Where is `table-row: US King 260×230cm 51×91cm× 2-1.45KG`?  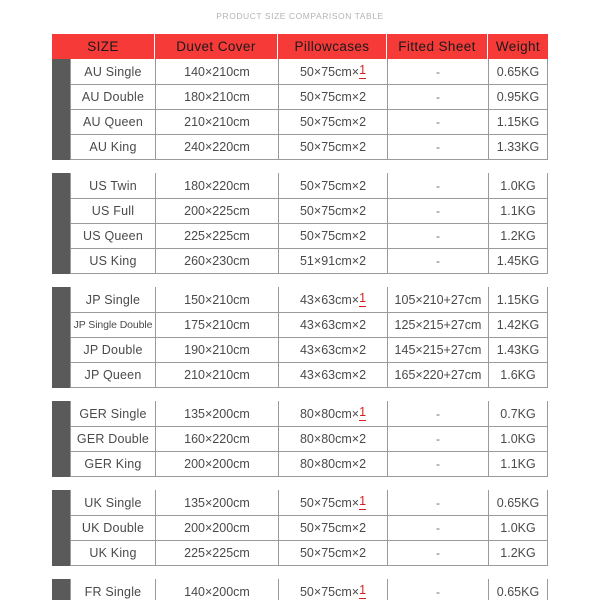 table-row: US King 260×230cm 51×91cm× 2-1.45KG is located at coordinates (309, 260).